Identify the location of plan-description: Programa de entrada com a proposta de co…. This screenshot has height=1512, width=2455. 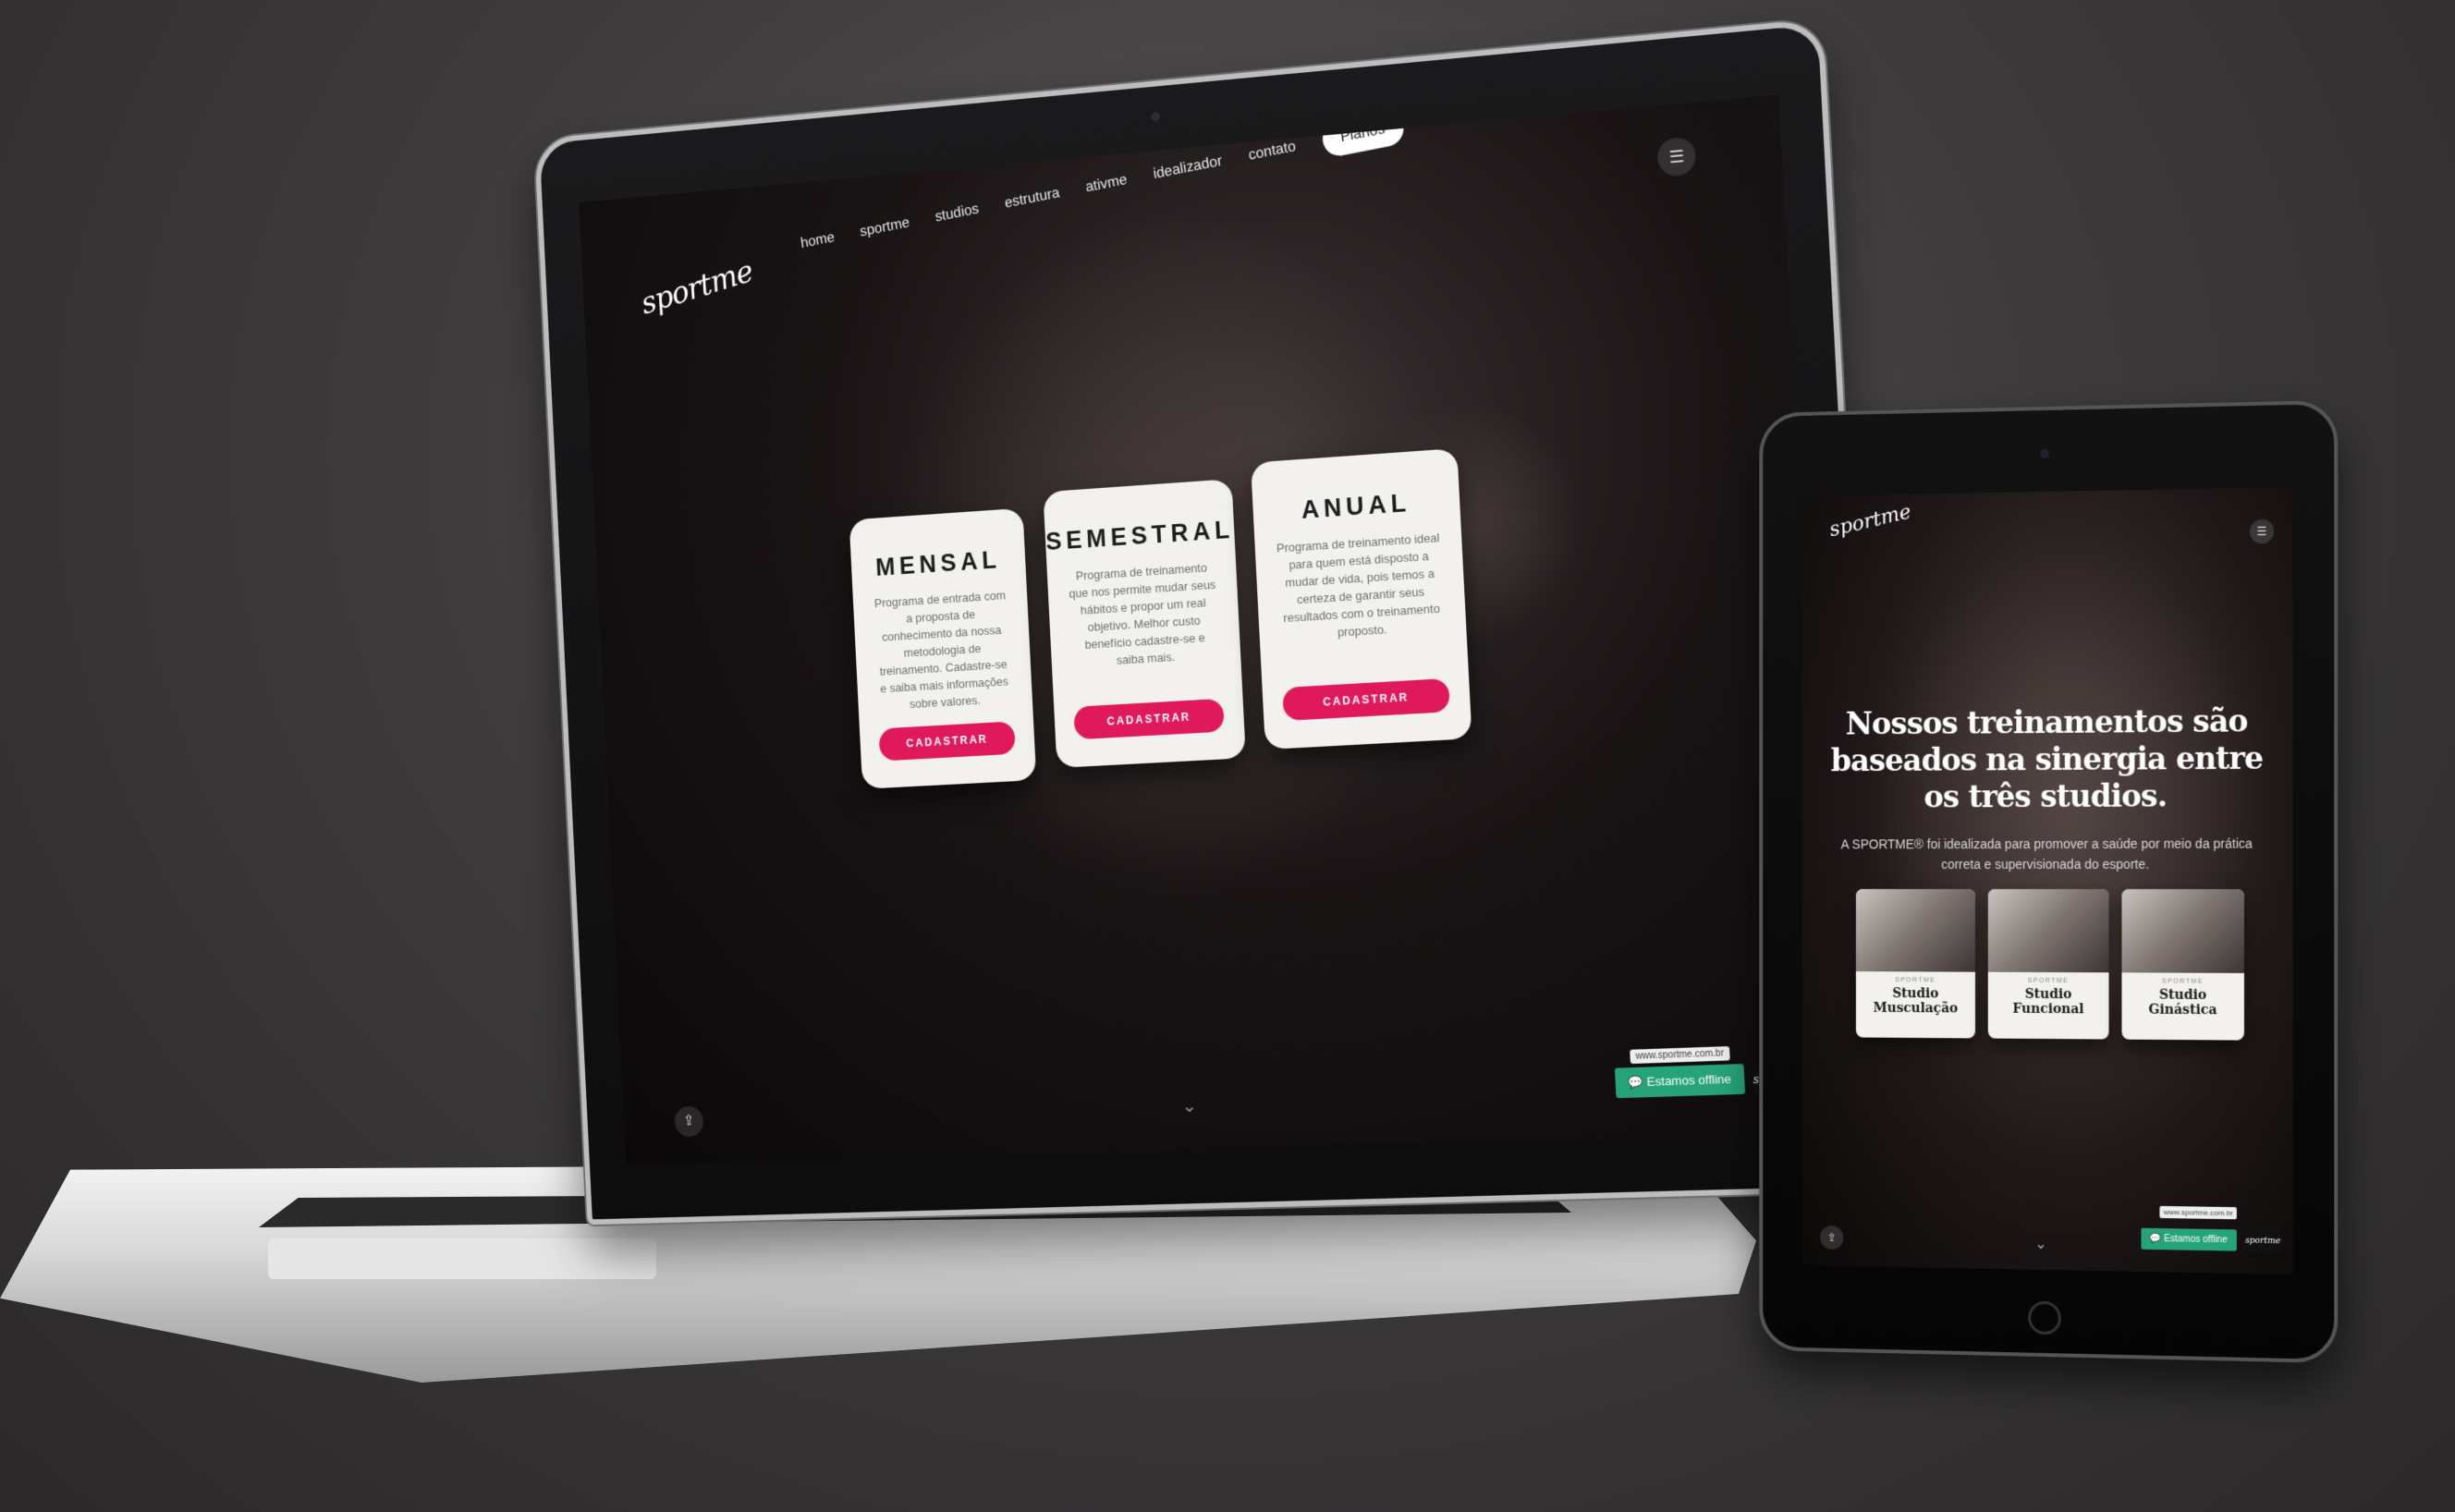
(941, 650).